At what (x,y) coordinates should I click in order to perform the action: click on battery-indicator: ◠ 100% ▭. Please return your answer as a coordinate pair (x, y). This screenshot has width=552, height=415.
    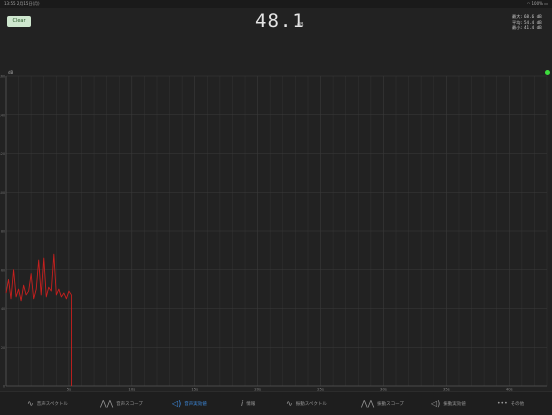
    Looking at the image, I should click on (537, 3).